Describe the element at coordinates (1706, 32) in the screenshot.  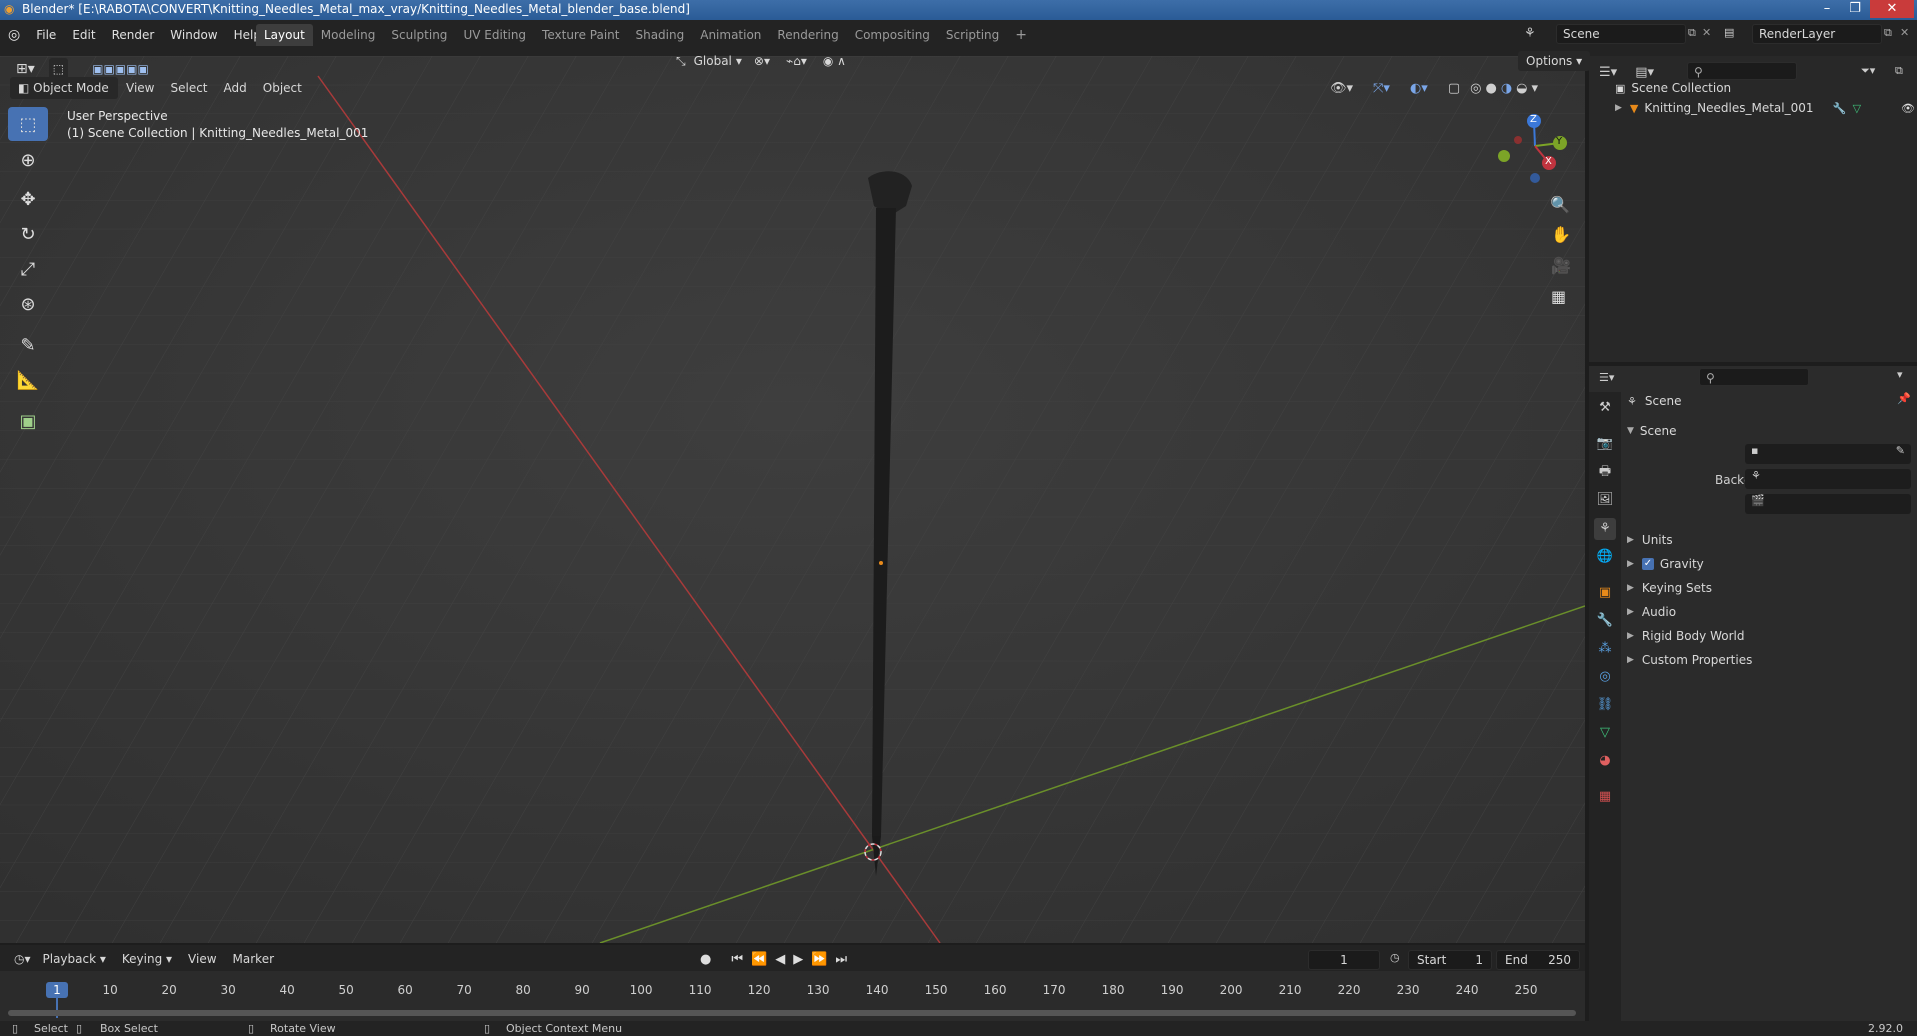
I see `delete-scene-icon: ✕` at that location.